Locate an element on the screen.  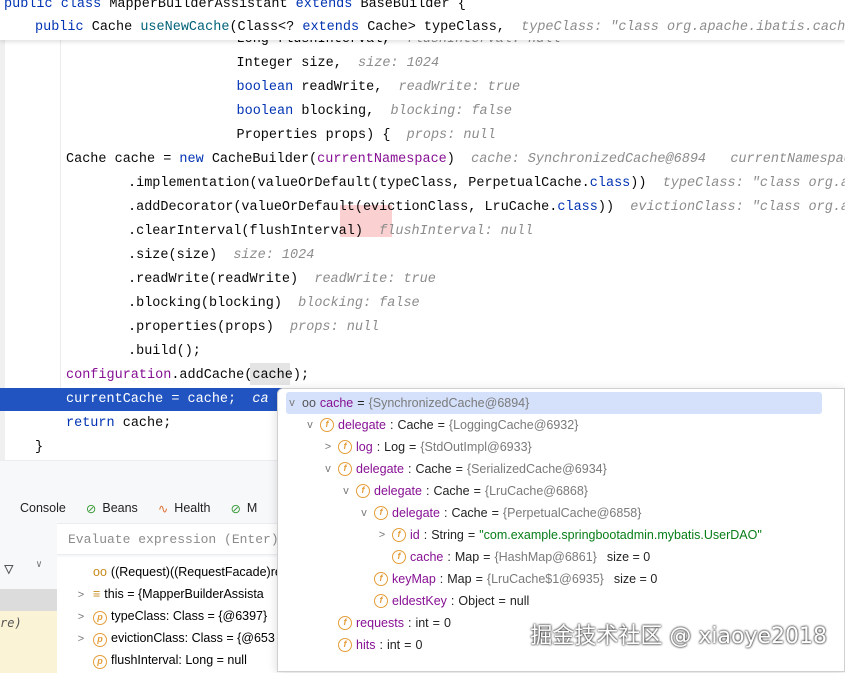
inline-value-hint: readWrite: true is located at coordinates (459, 87).